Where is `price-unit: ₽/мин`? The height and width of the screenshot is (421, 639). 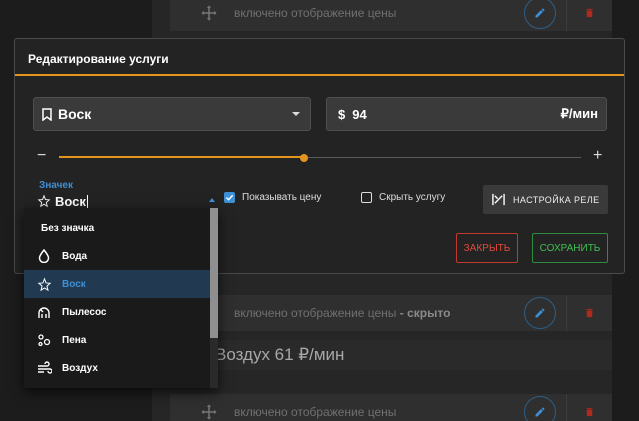 price-unit: ₽/мин is located at coordinates (579, 113).